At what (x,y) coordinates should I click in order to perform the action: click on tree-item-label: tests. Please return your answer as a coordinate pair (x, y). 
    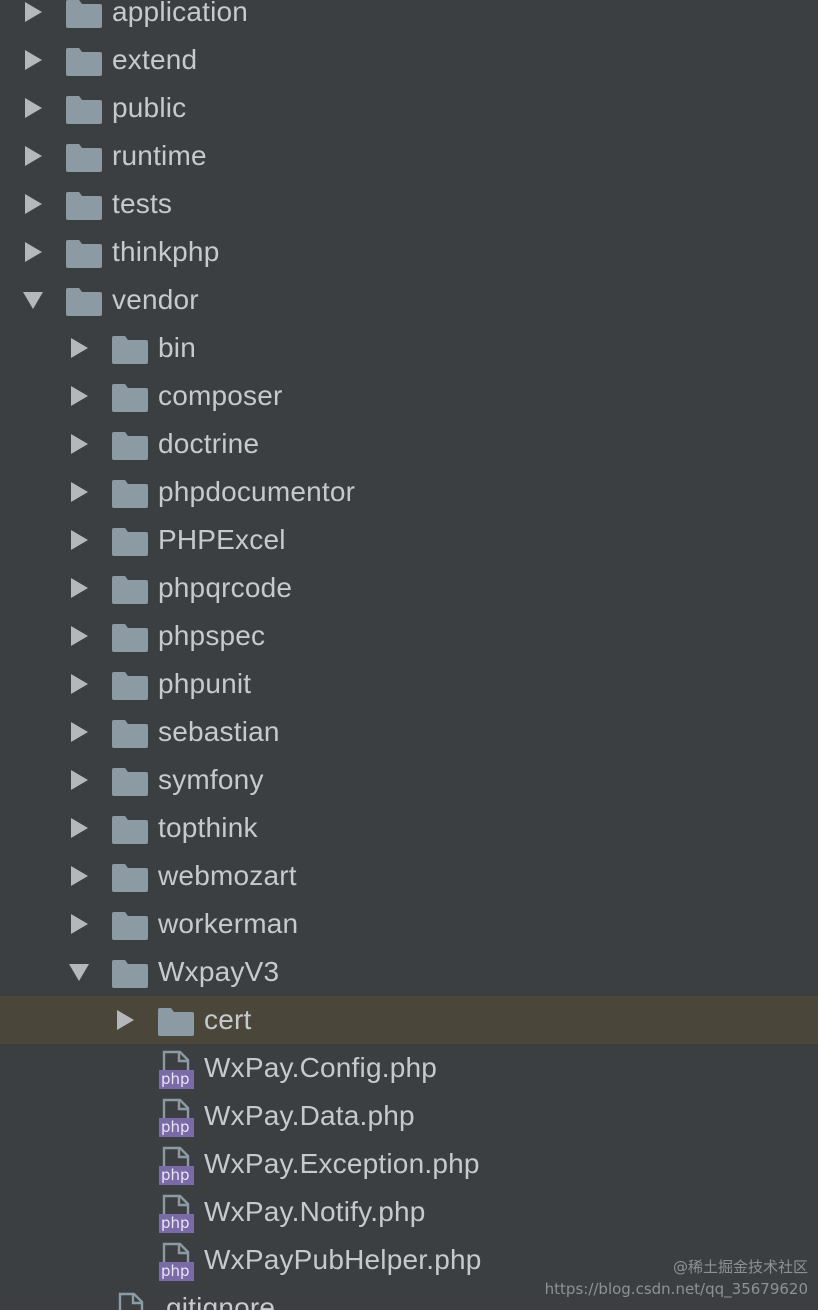
    Looking at the image, I should click on (142, 203).